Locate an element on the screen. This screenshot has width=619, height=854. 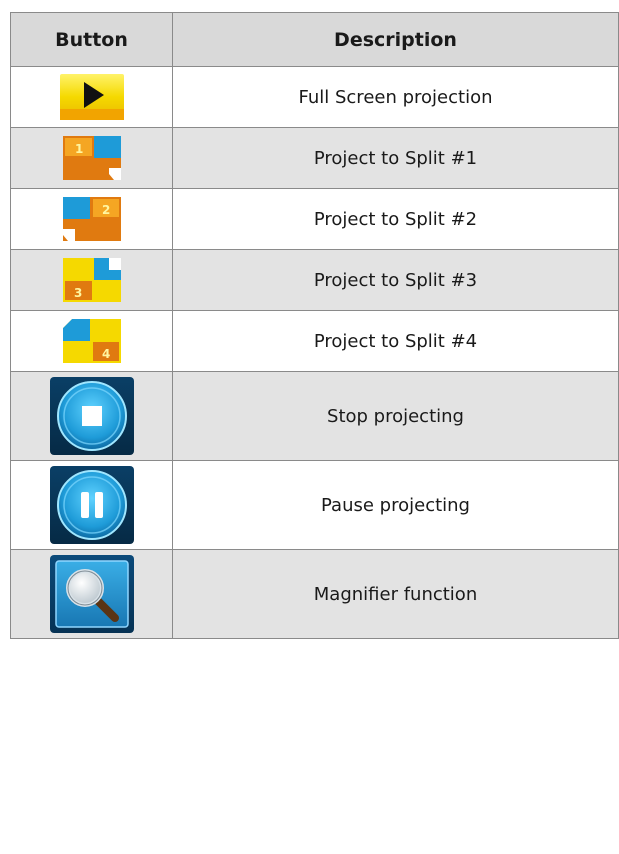
button-cell: 2 is located at coordinates (91, 219).